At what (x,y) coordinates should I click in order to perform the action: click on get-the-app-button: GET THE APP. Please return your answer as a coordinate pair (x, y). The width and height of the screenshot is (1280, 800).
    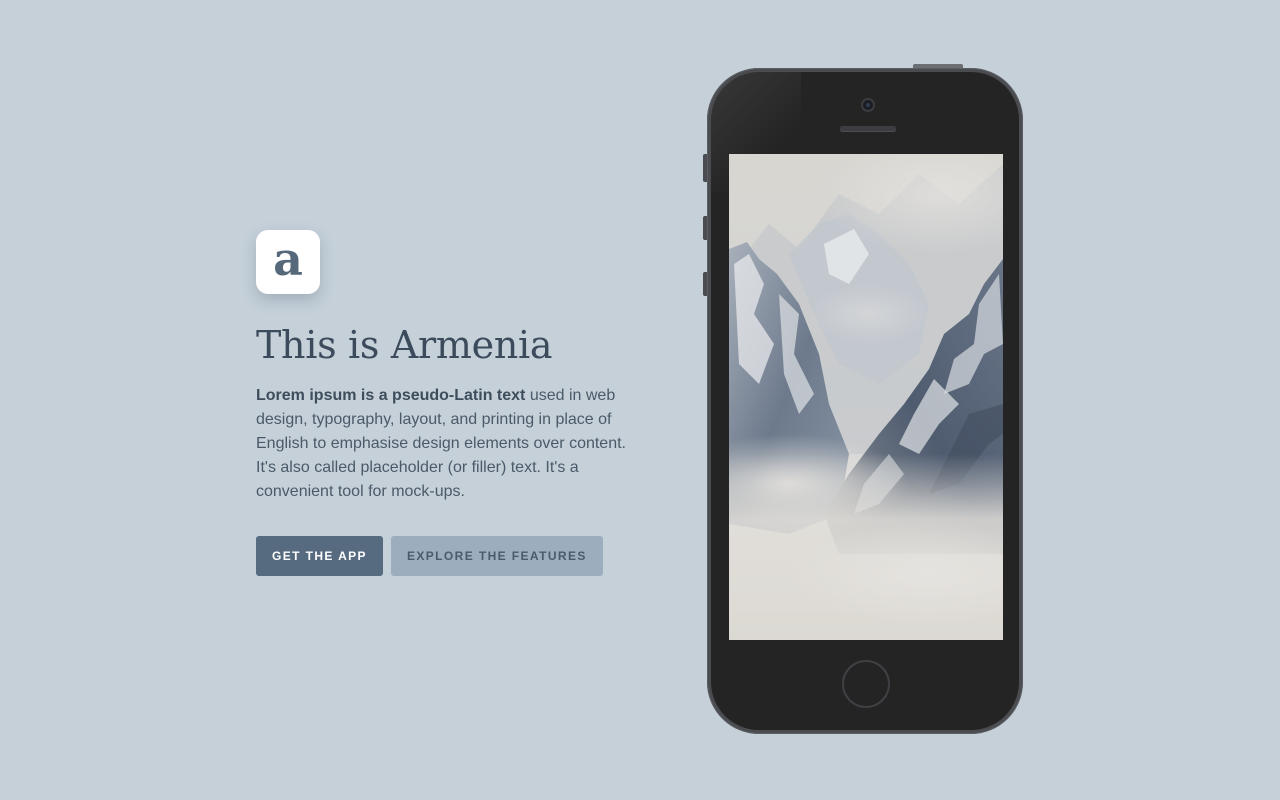
    Looking at the image, I should click on (319, 556).